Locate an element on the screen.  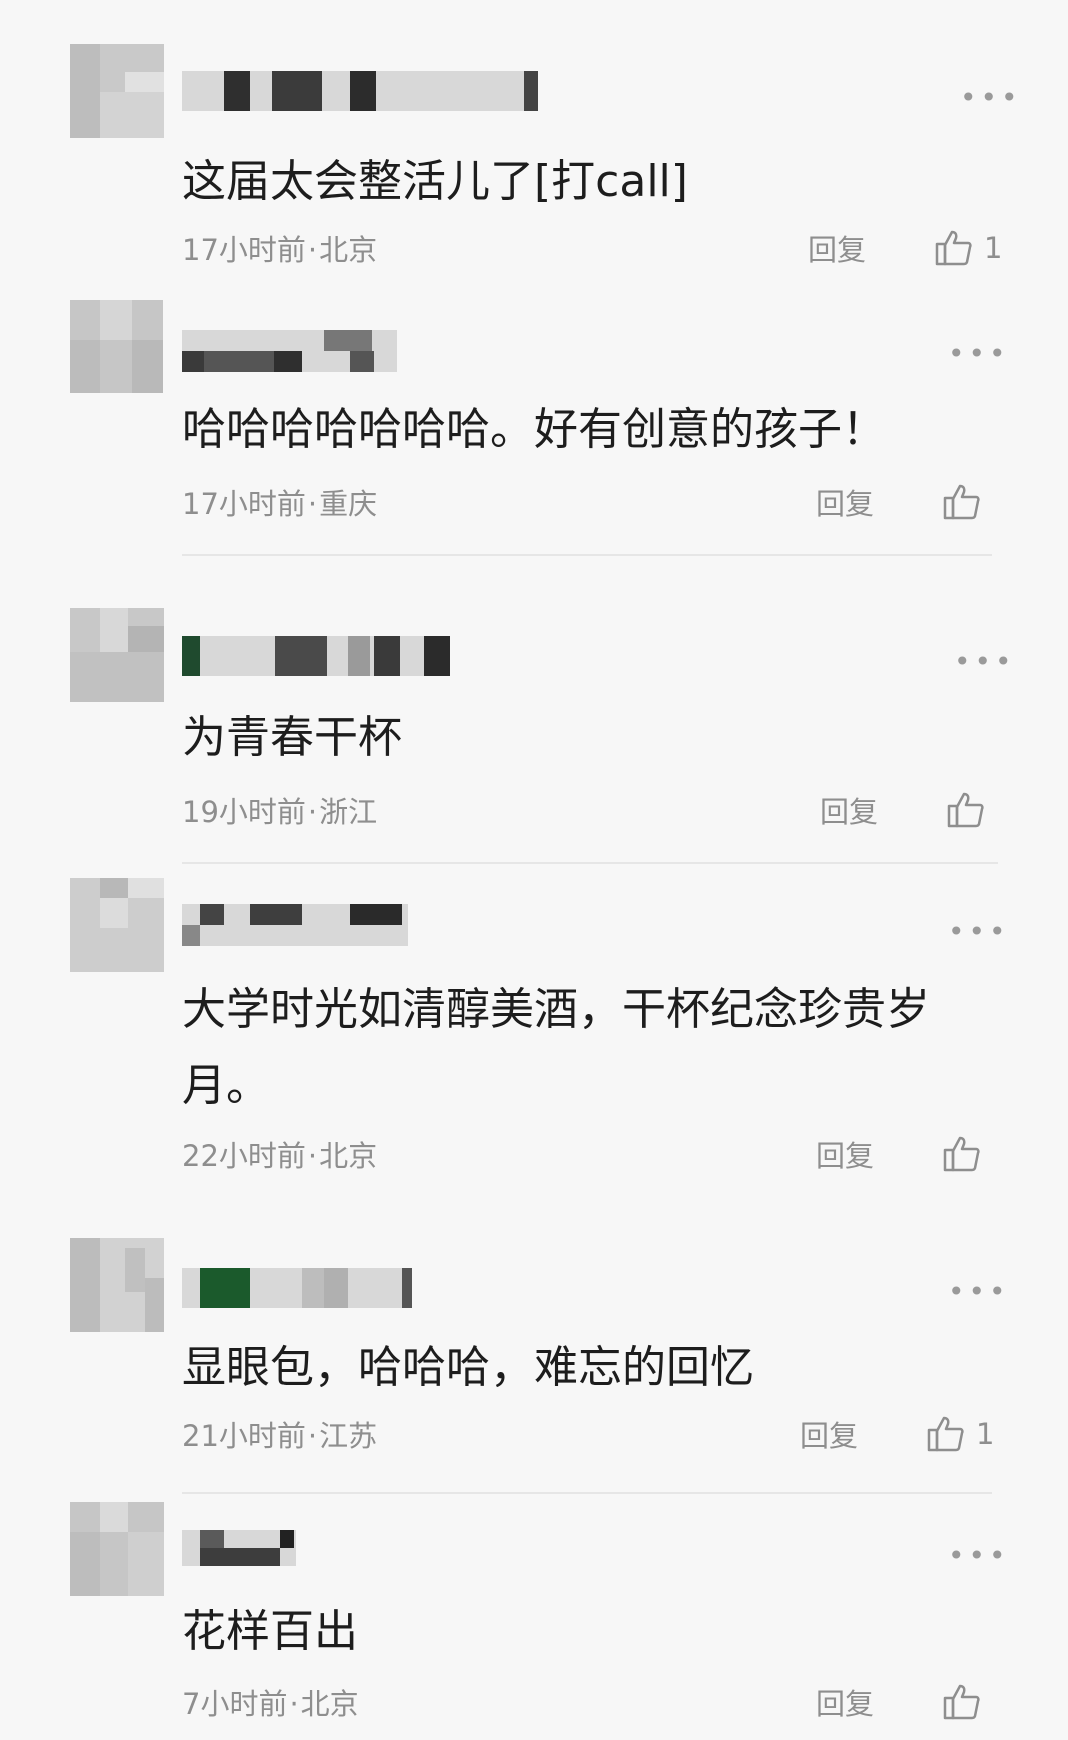
comment-meta: 17小时前·重庆 is located at coordinates (279, 504).